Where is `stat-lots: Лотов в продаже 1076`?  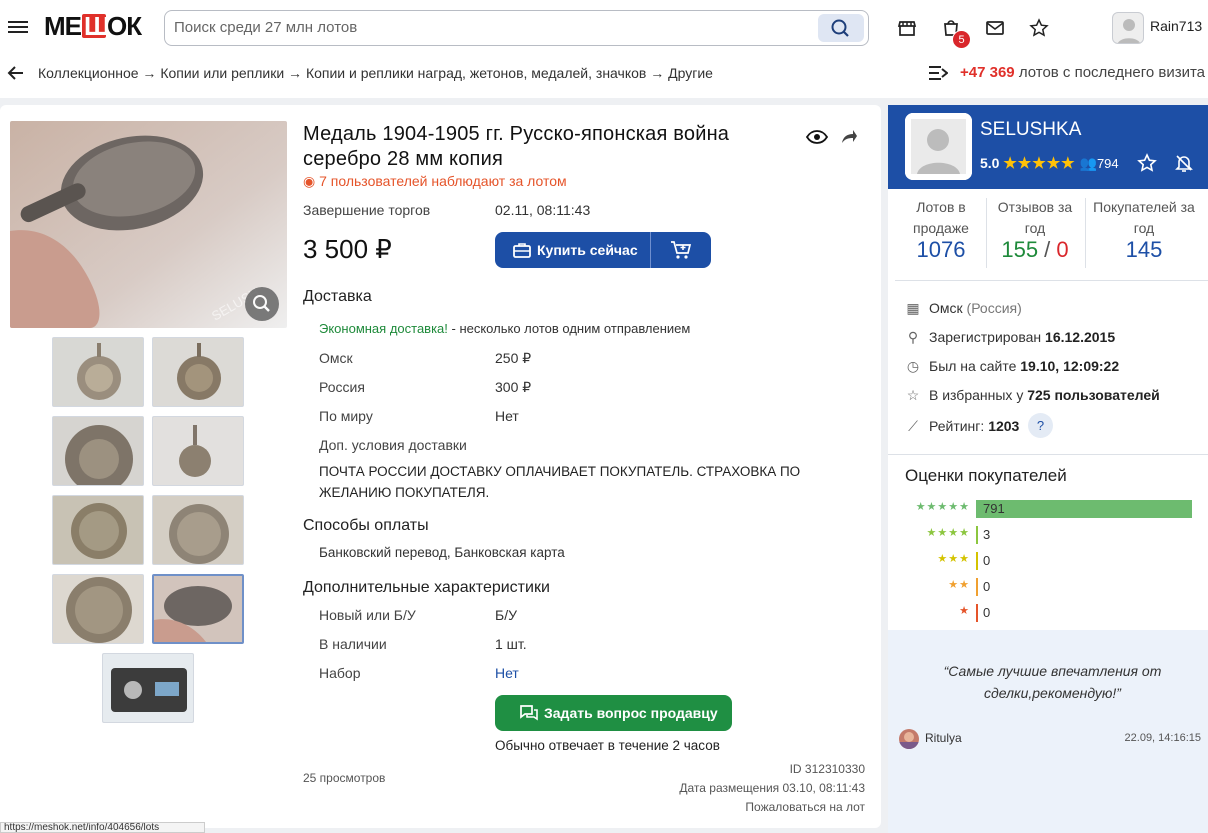
stat-lots: Лотов в продаже 1076 is located at coordinates (941, 229).